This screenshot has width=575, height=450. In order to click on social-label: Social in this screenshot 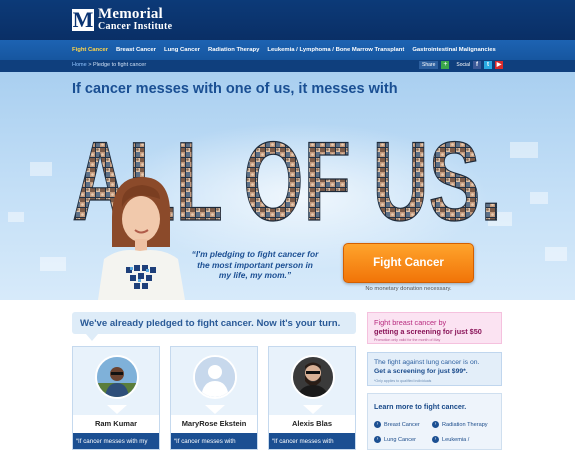, I will do `click(463, 65)`.